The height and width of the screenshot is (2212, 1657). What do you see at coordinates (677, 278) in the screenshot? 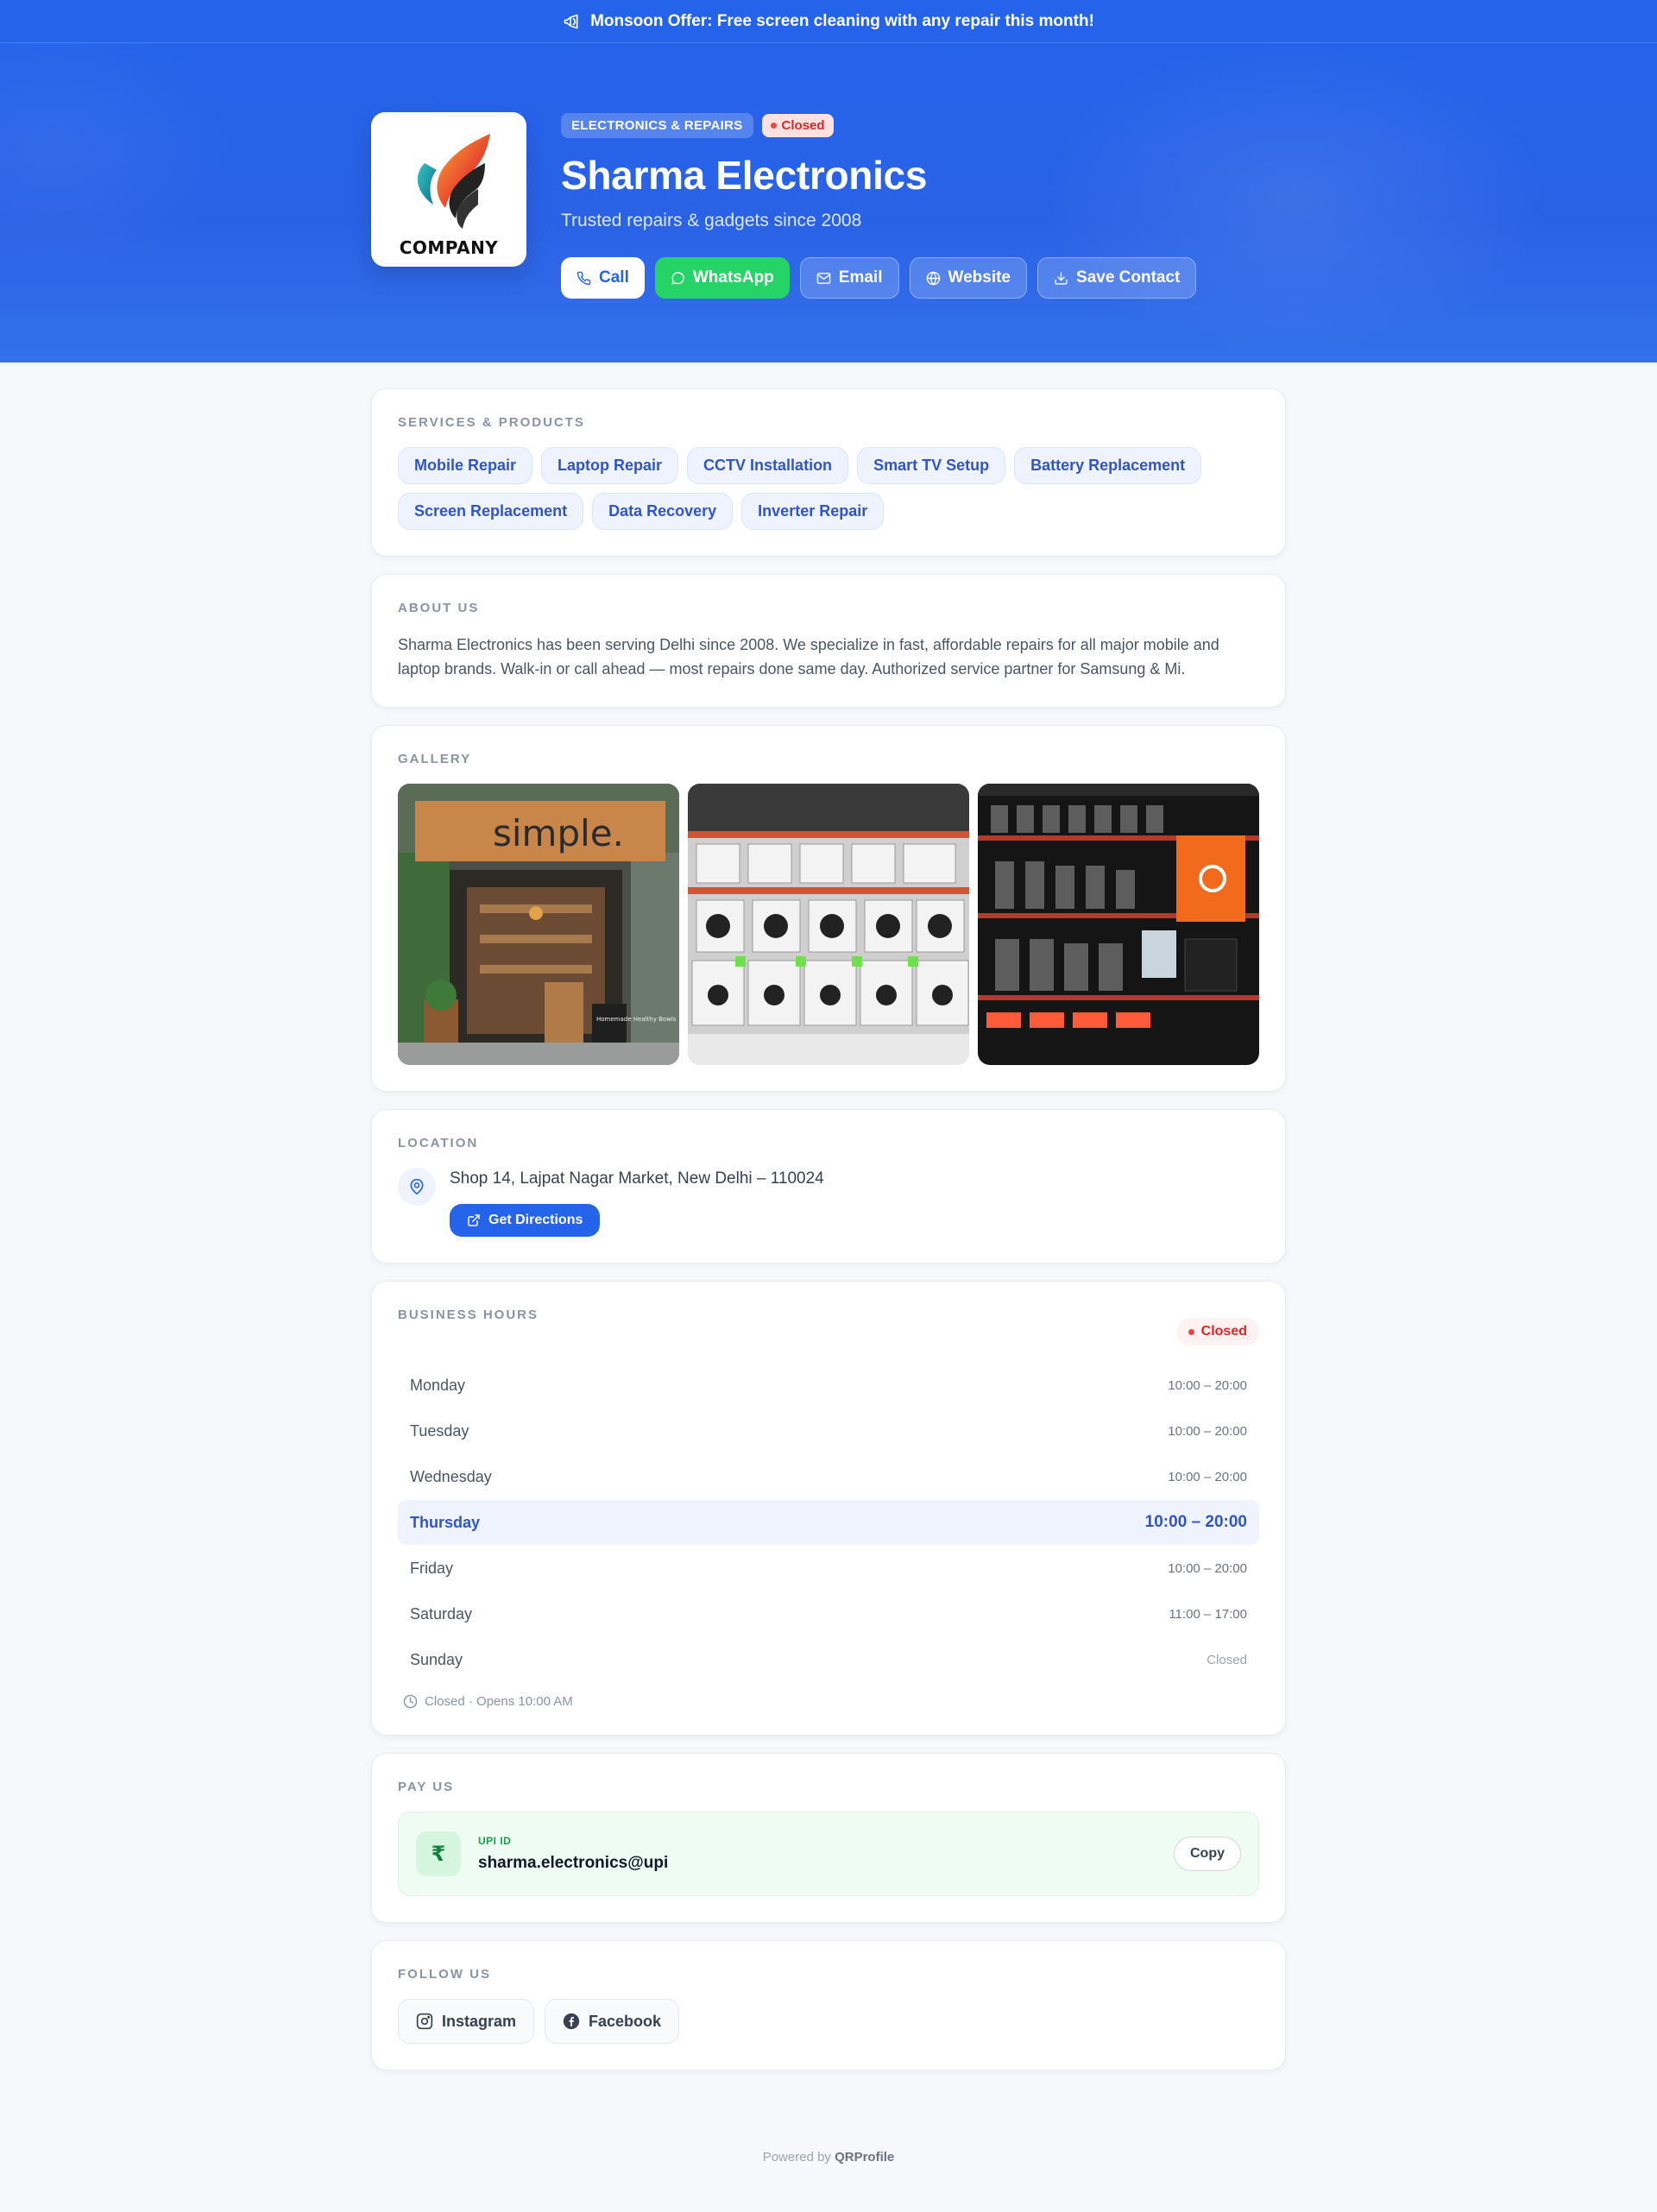
I see `whatsapp-icon` at bounding box center [677, 278].